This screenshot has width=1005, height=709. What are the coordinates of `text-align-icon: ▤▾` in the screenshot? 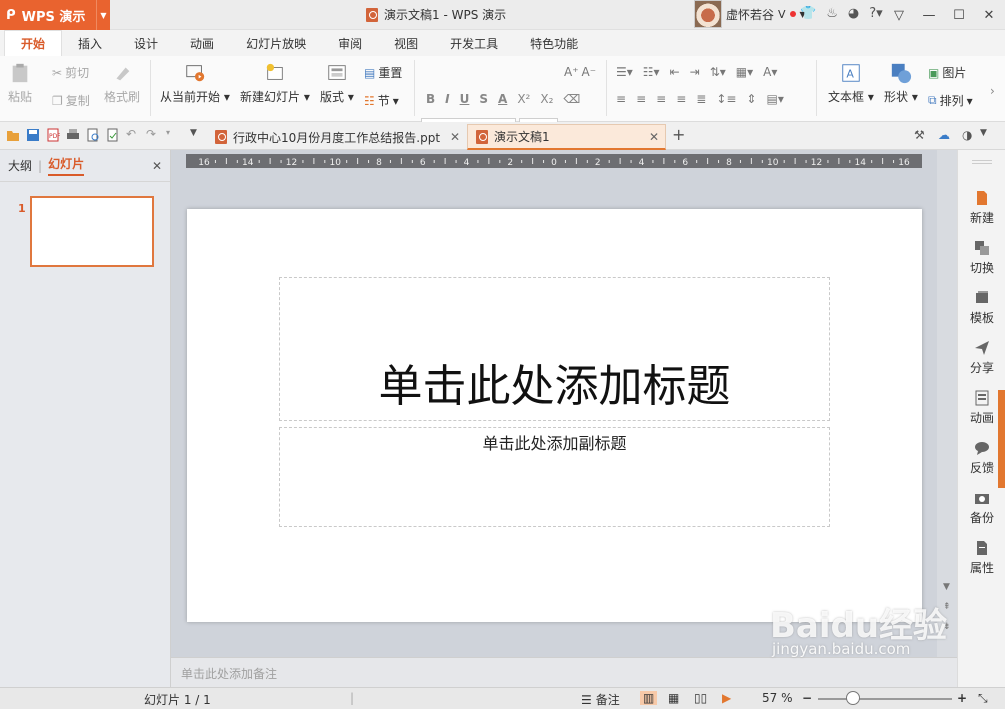 It's located at (774, 99).